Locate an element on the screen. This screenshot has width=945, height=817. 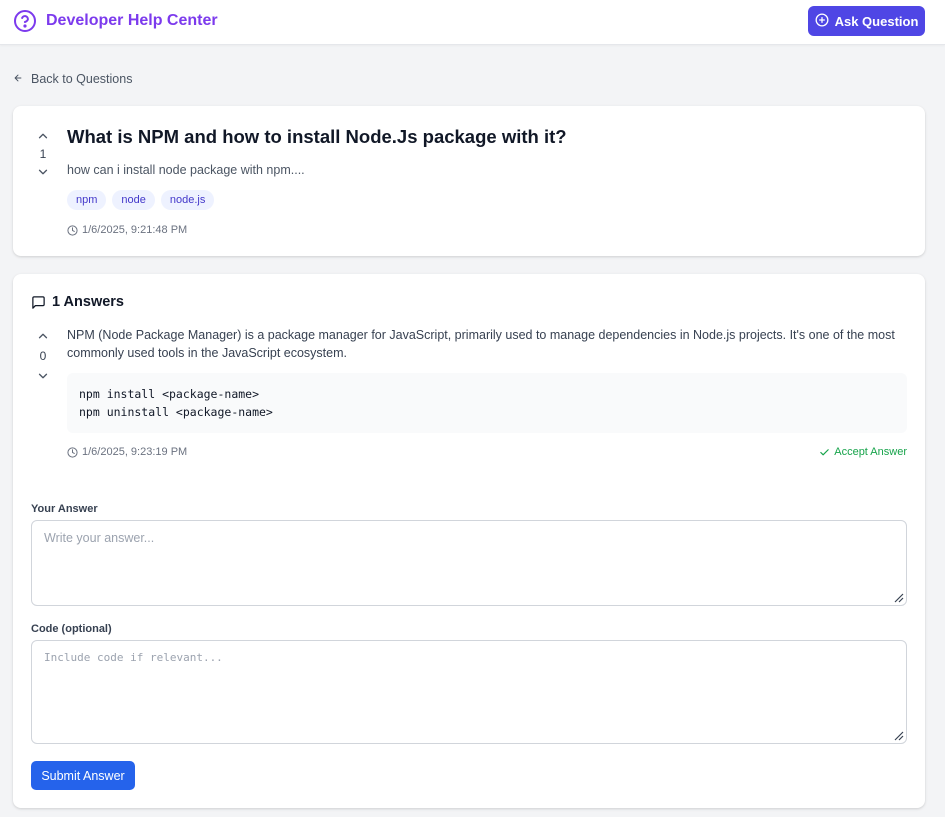
plus-circle-icon is located at coordinates (825, 21).